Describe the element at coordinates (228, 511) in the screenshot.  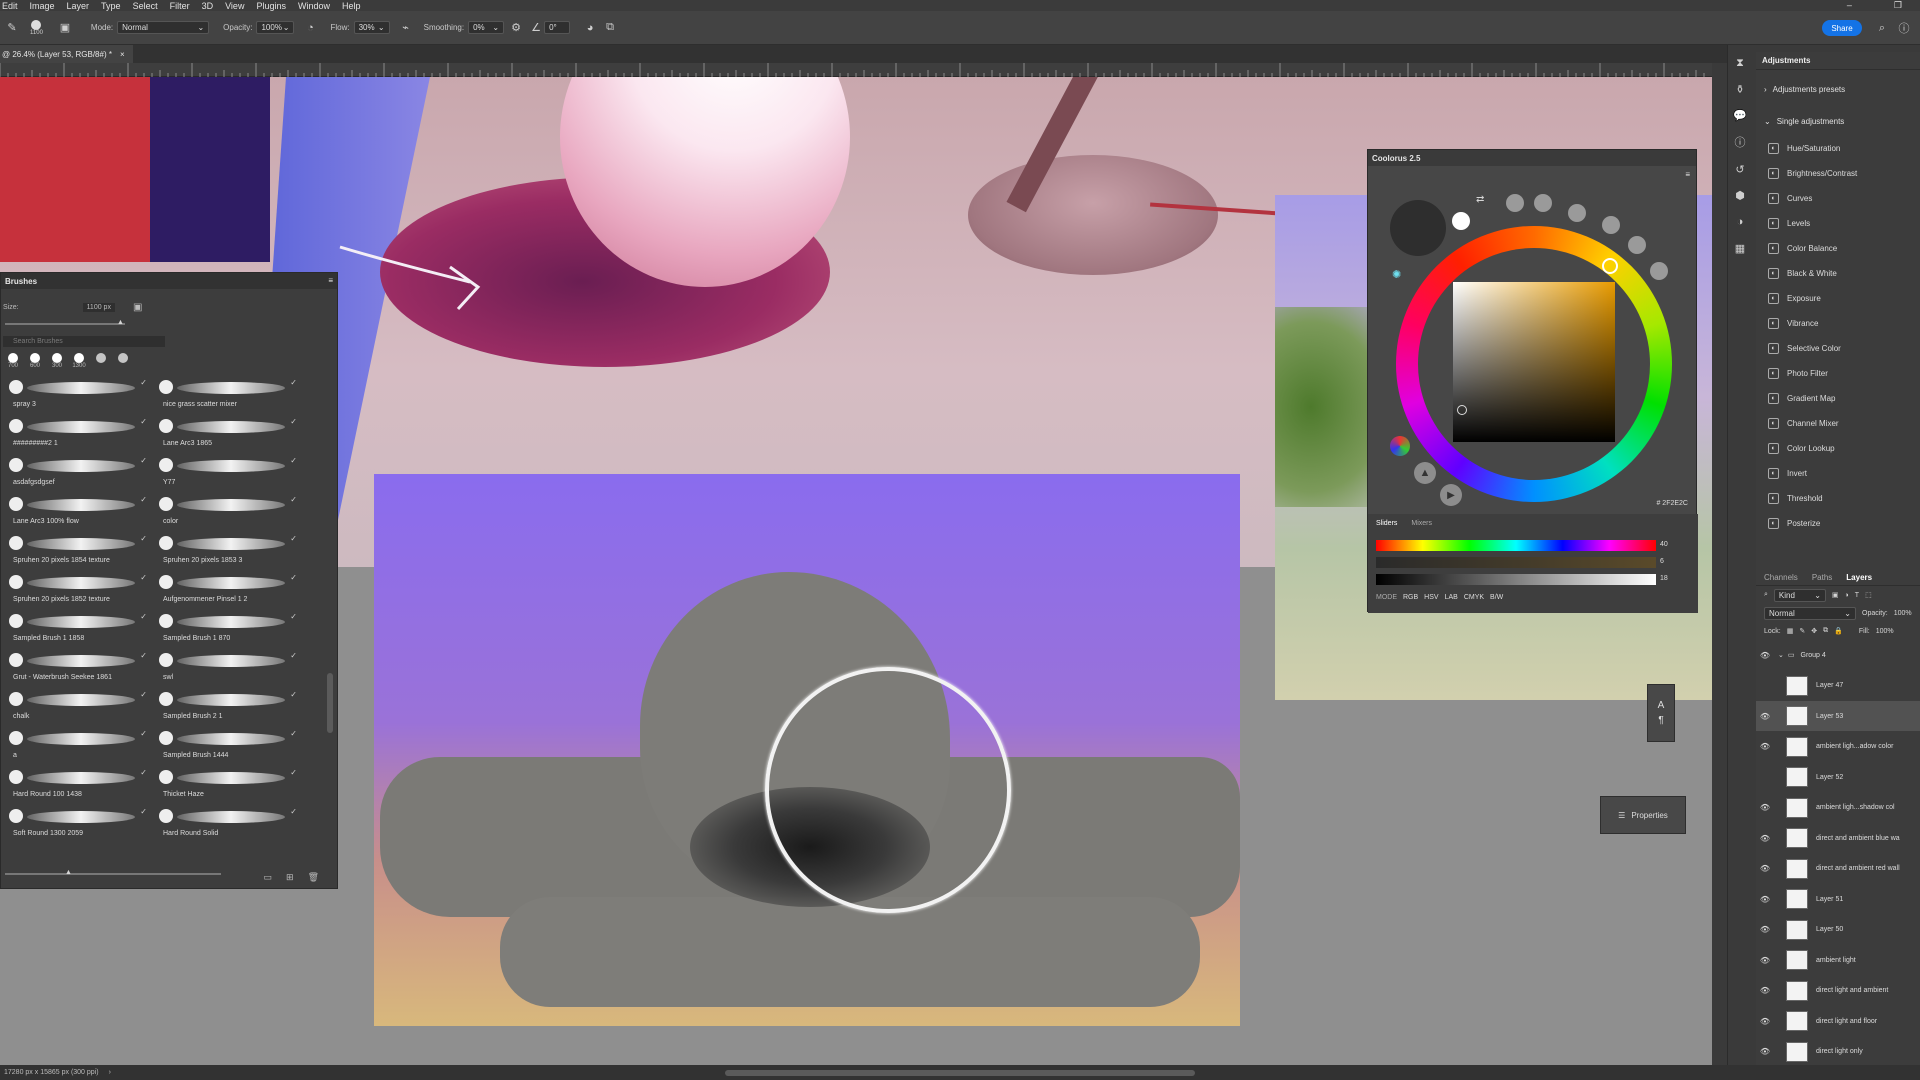
I see `brush-preset-item: ✓ color` at that location.